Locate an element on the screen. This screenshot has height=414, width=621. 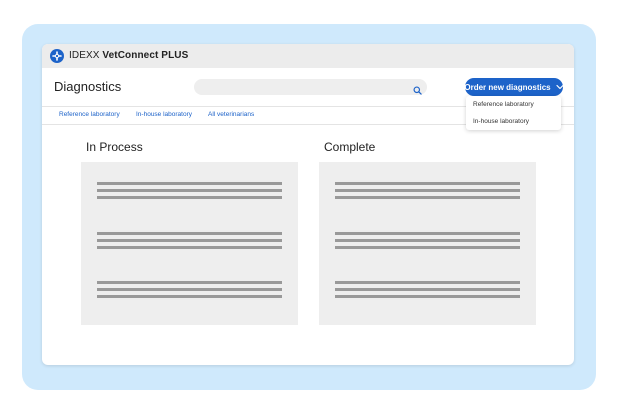
search-input is located at coordinates (302, 87).